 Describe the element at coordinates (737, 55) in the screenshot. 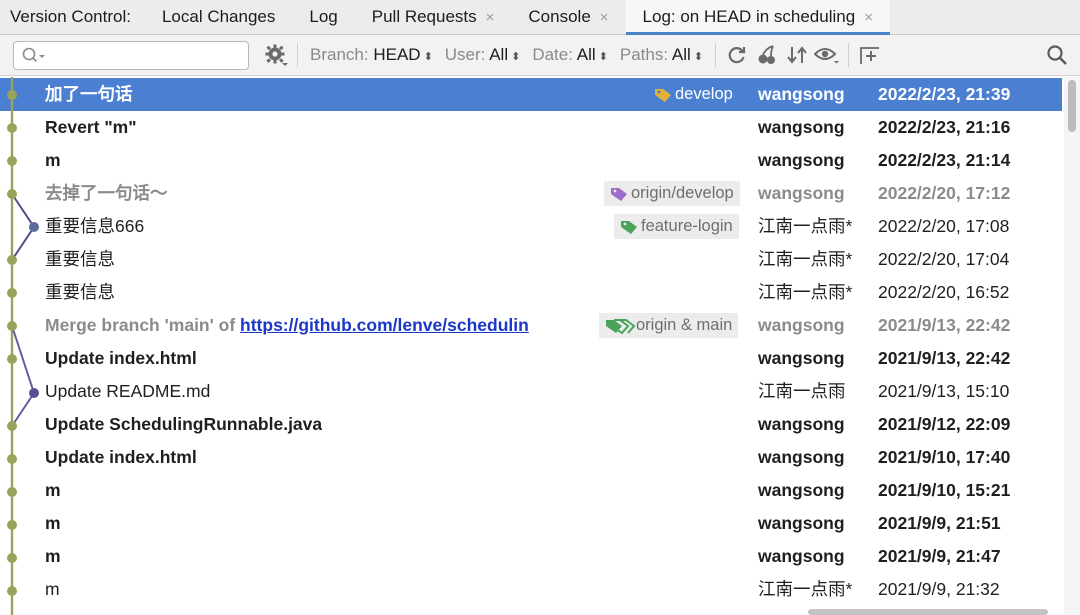

I see `refresh-icon` at that location.